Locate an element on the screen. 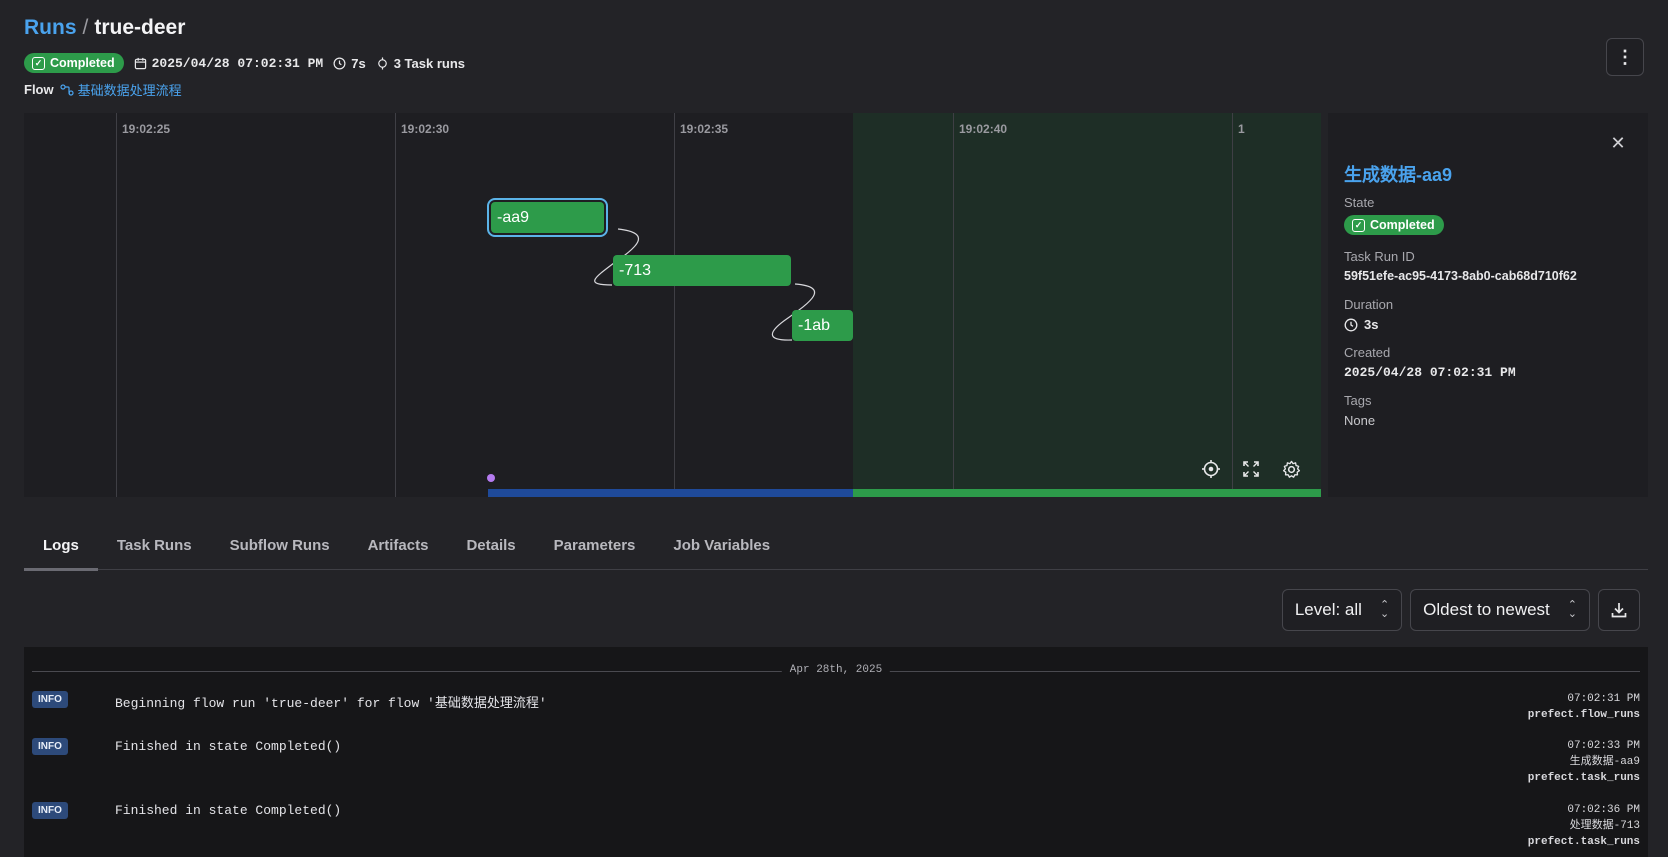  log-time: 07:02:33 PM is located at coordinates (1603, 746).